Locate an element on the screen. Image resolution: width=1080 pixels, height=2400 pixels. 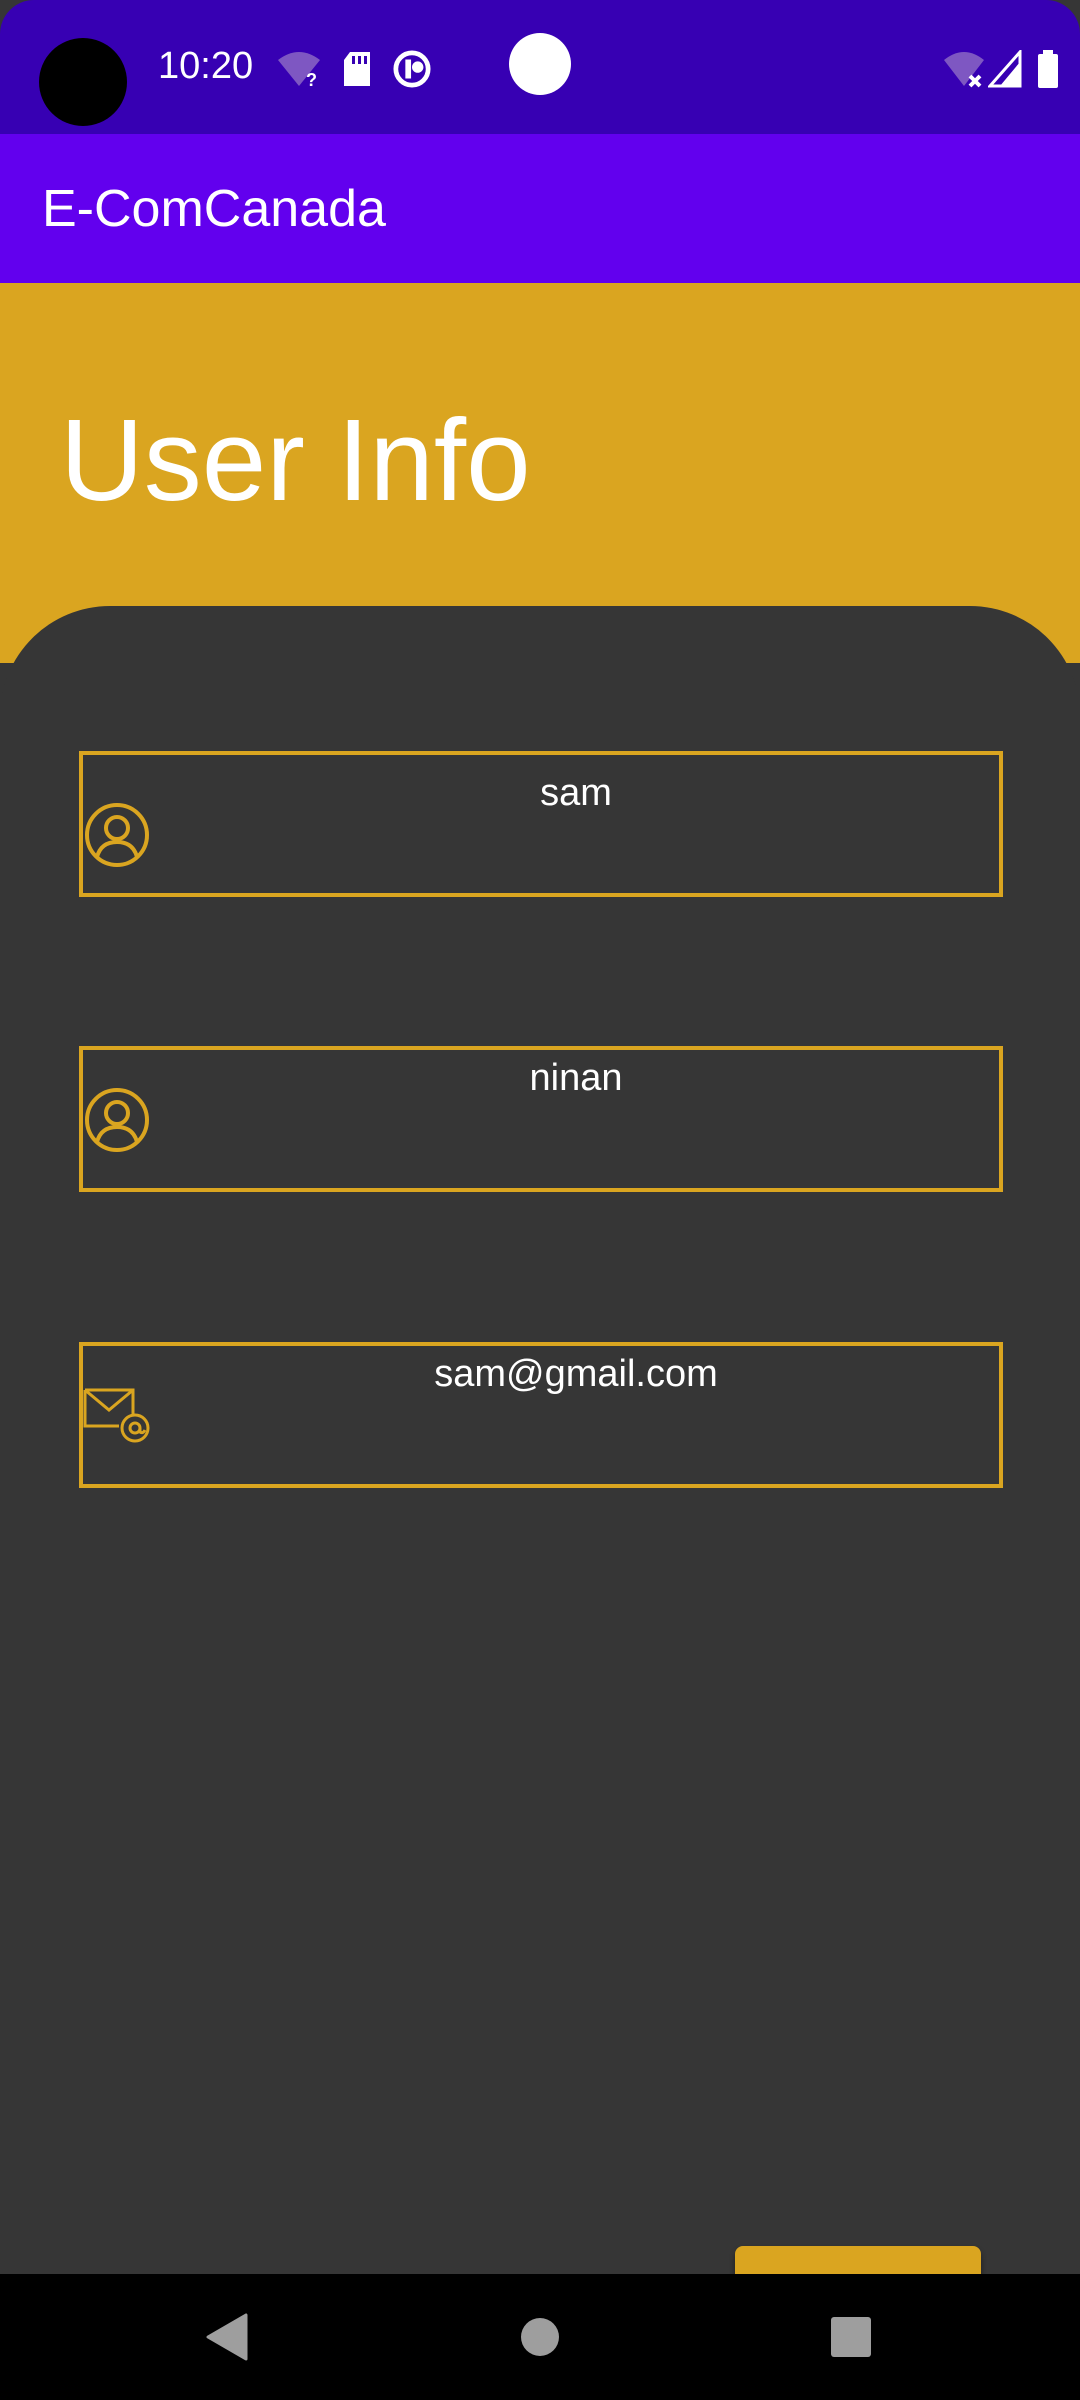
home-button is located at coordinates (540, 2337).